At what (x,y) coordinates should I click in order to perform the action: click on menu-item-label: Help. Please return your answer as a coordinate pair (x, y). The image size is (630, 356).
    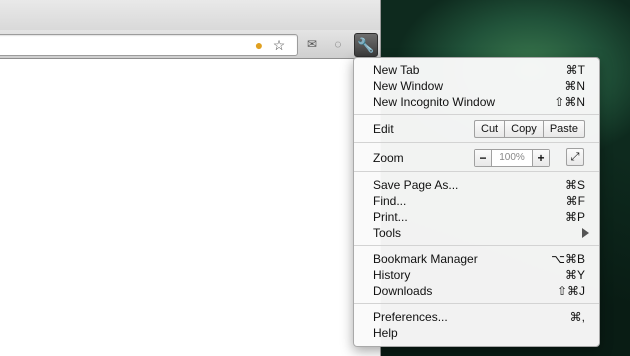
    Looking at the image, I should click on (385, 333).